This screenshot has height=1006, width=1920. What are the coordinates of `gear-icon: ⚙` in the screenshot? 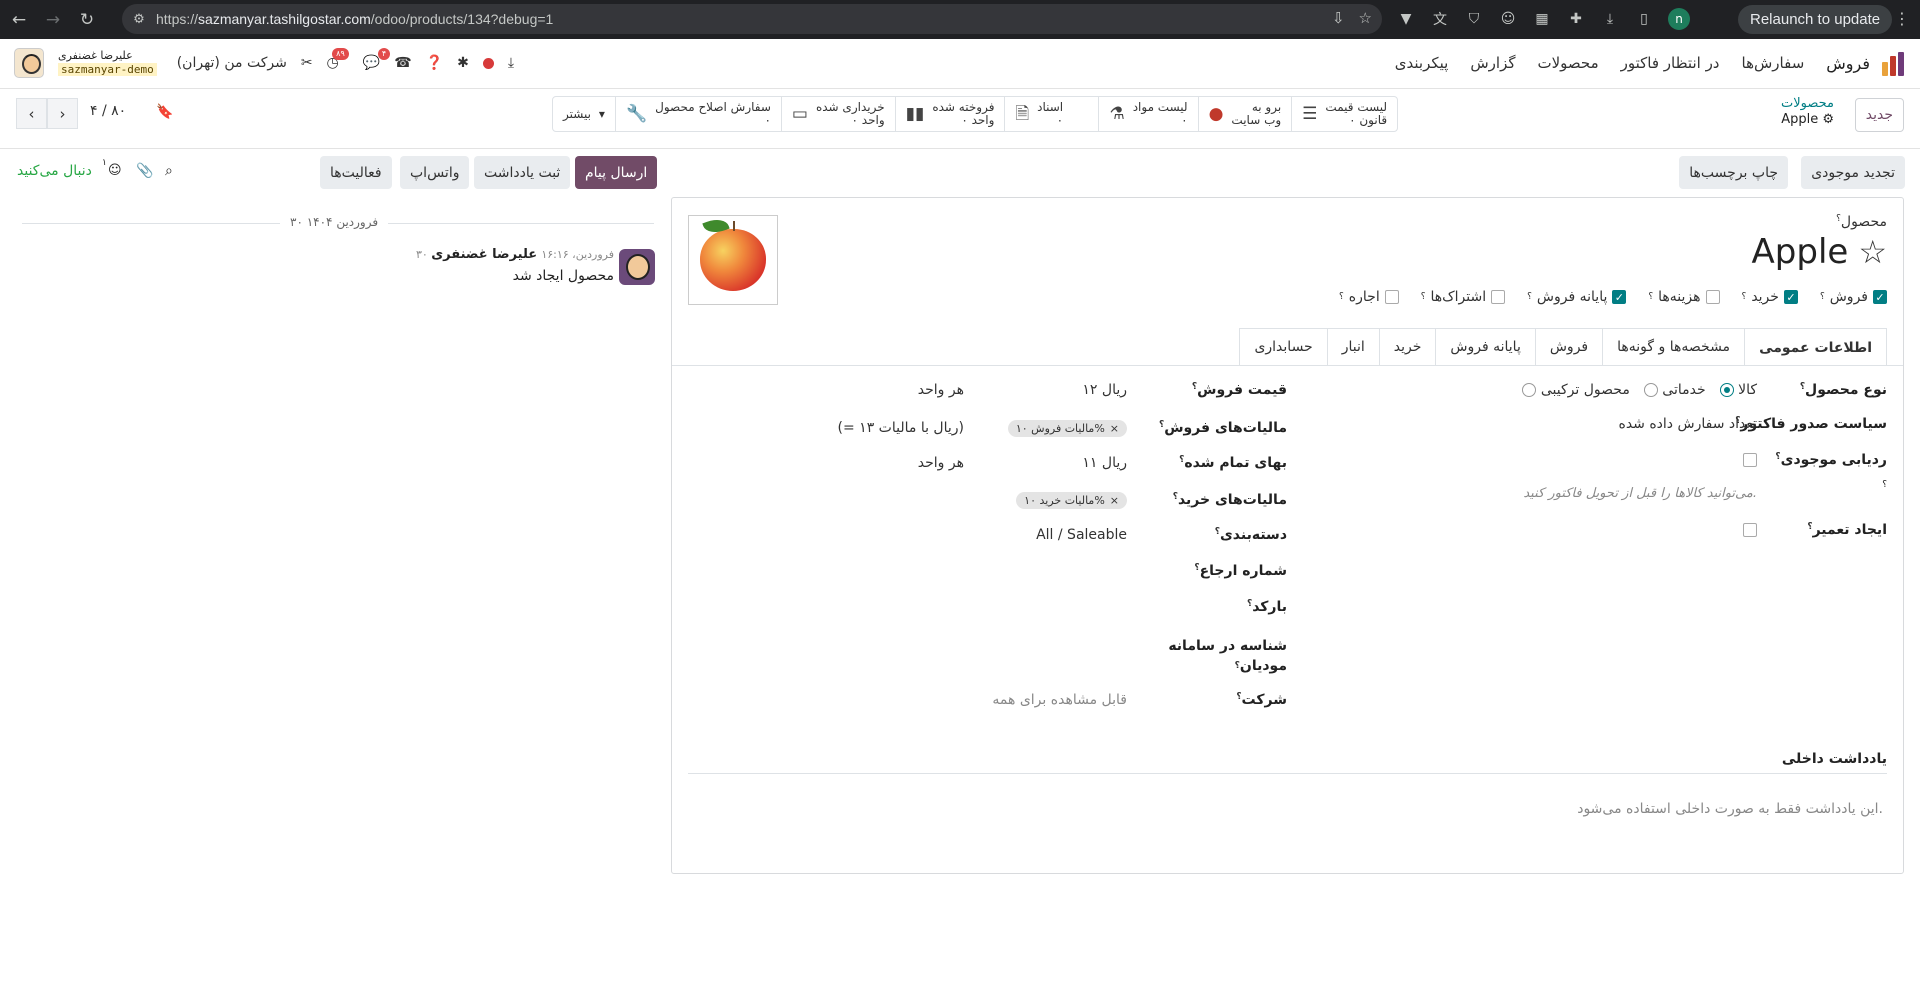 It's located at (1828, 119).